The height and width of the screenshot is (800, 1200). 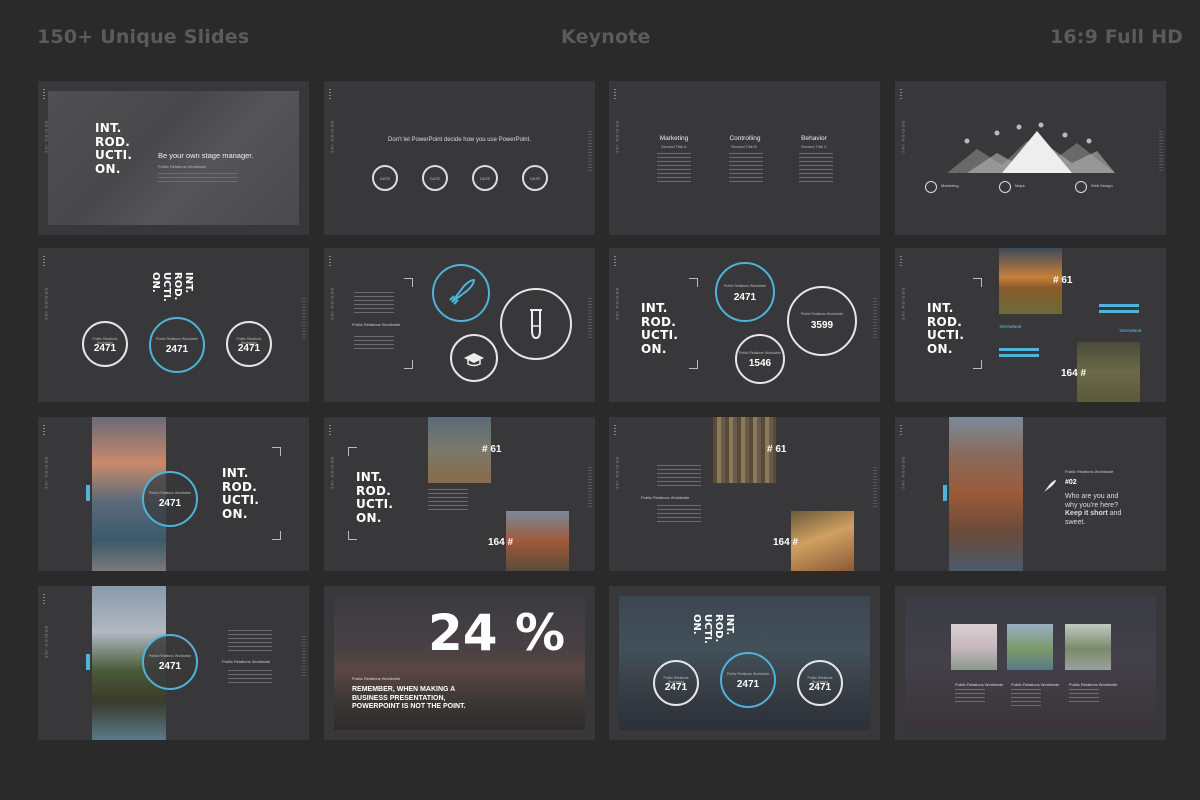 I want to click on header-left-label: 150+ Unique Slides, so click(x=143, y=37).